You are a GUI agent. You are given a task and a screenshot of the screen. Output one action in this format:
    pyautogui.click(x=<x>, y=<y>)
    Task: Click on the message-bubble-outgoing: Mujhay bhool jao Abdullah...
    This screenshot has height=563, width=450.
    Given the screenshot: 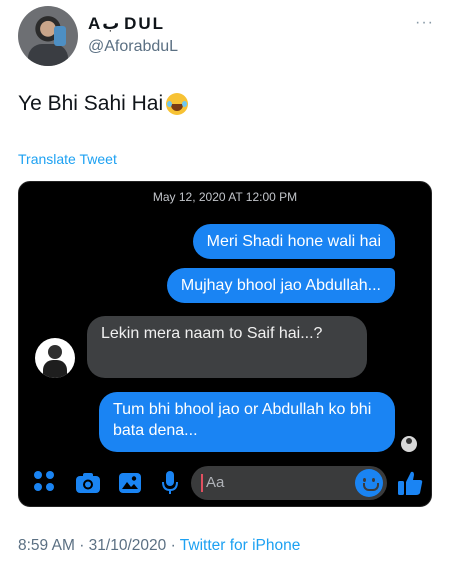 What is the action you would take?
    pyautogui.click(x=280, y=285)
    